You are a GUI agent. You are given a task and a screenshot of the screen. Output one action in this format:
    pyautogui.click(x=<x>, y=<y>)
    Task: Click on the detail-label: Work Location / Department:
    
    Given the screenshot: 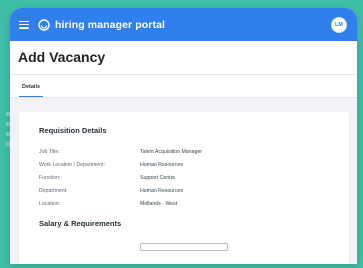 What is the action you would take?
    pyautogui.click(x=72, y=164)
    